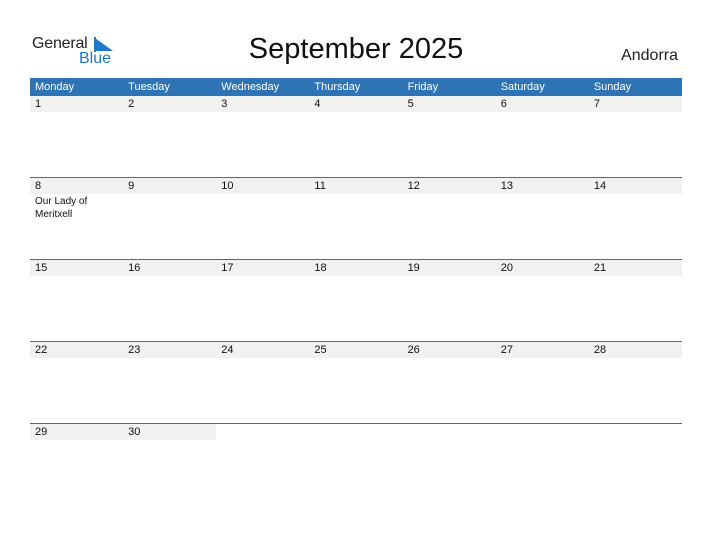 The image size is (712, 550). Describe the element at coordinates (38, 186) in the screenshot. I see `day-number: 8` at that location.